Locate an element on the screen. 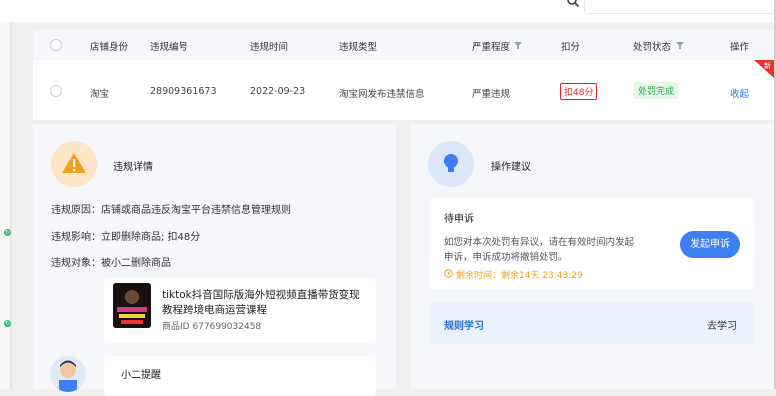 The image size is (776, 396). appeal-title: 待申诉 is located at coordinates (459, 219).